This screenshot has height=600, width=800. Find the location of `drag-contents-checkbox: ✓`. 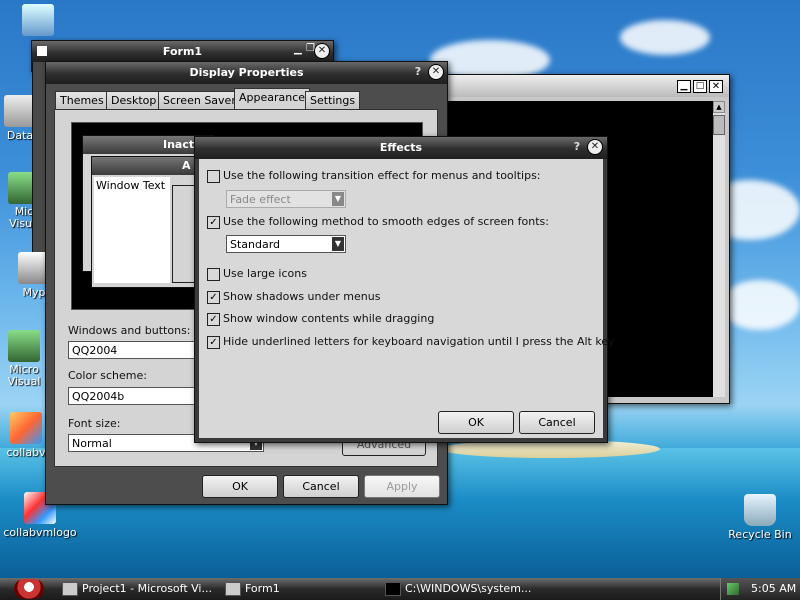

drag-contents-checkbox: ✓ is located at coordinates (213, 319).